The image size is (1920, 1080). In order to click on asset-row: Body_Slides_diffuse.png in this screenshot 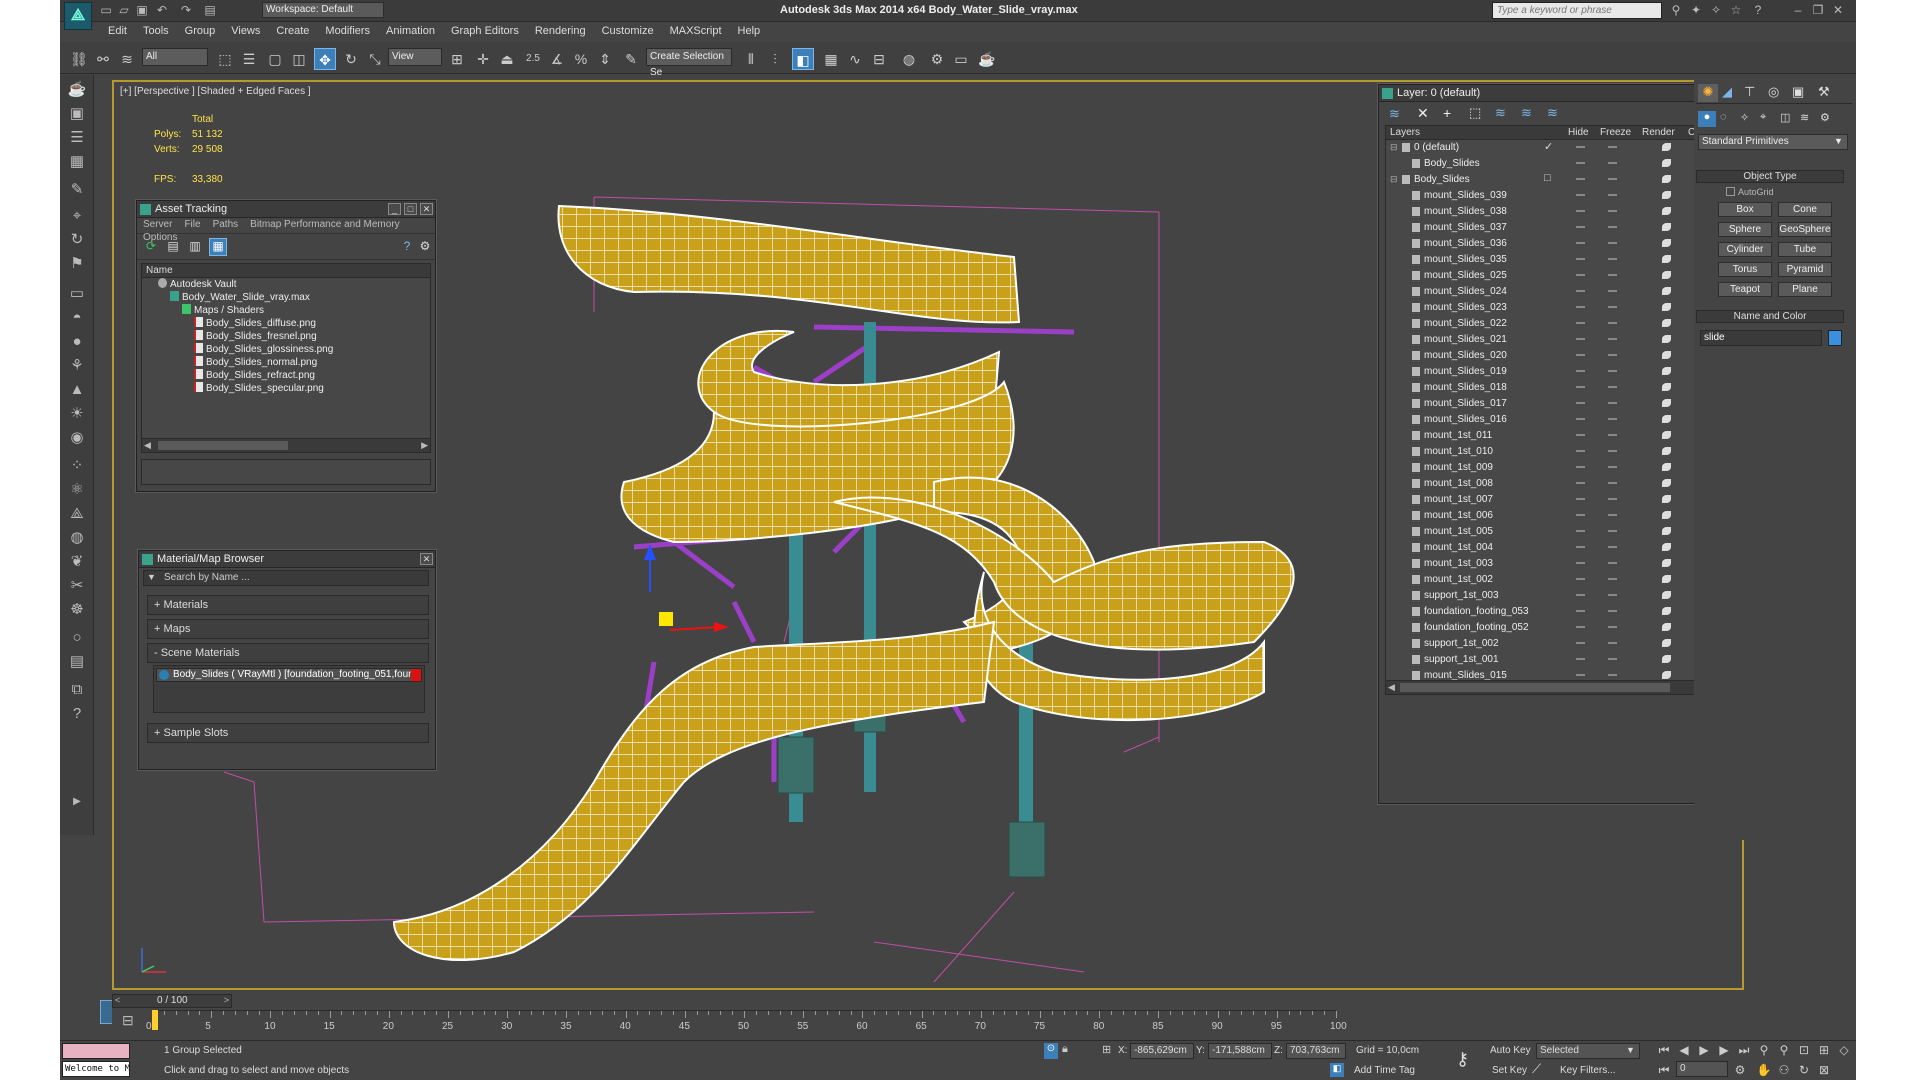, I will do `click(286, 323)`.